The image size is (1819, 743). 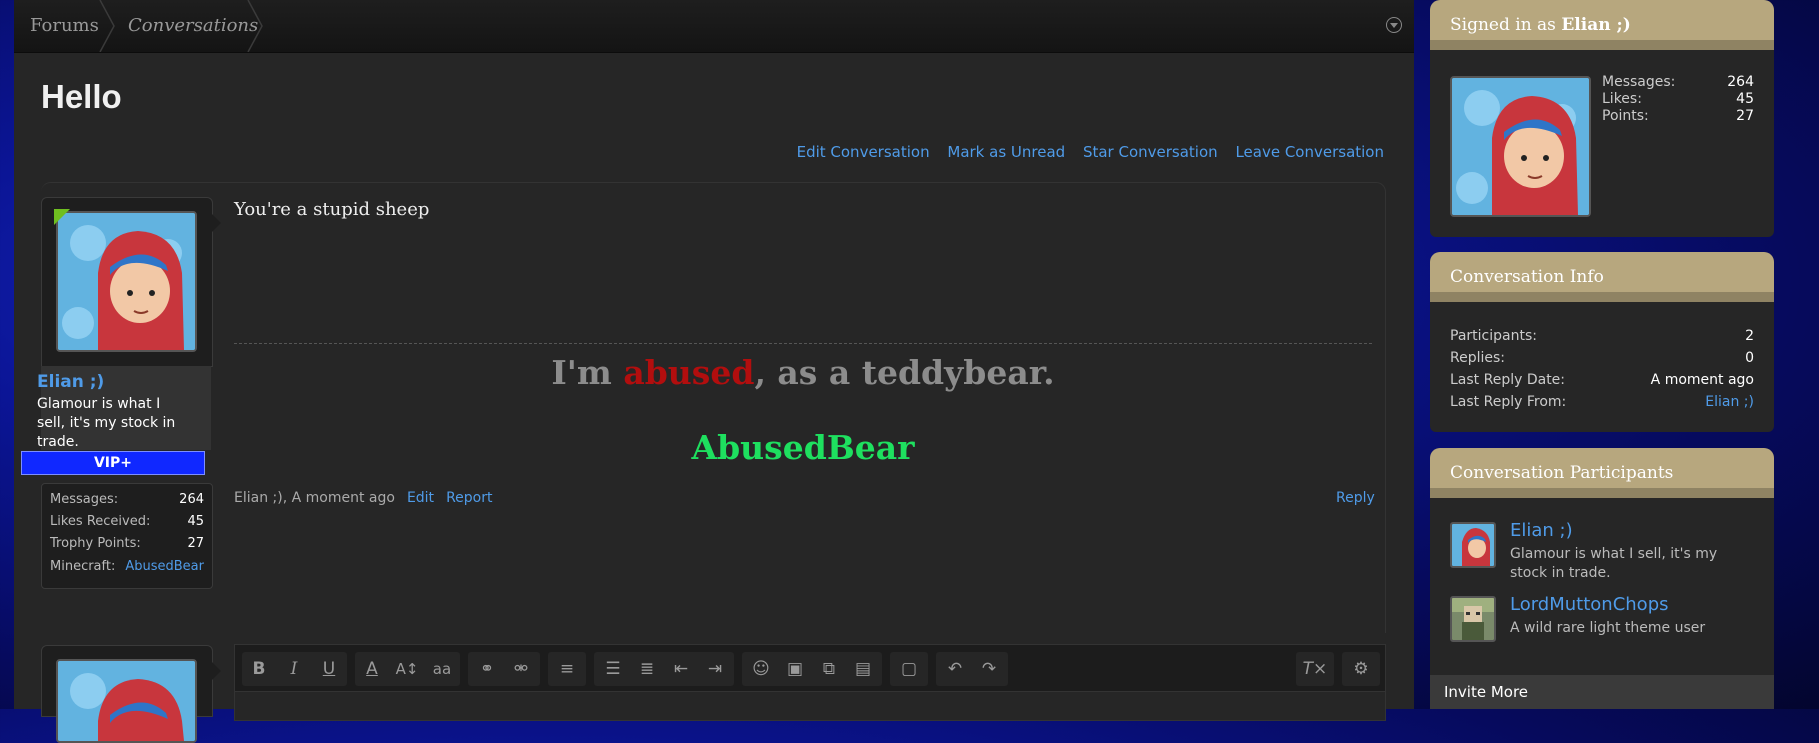 I want to click on visitor-stat-likes: Likes: 45, so click(x=1678, y=99).